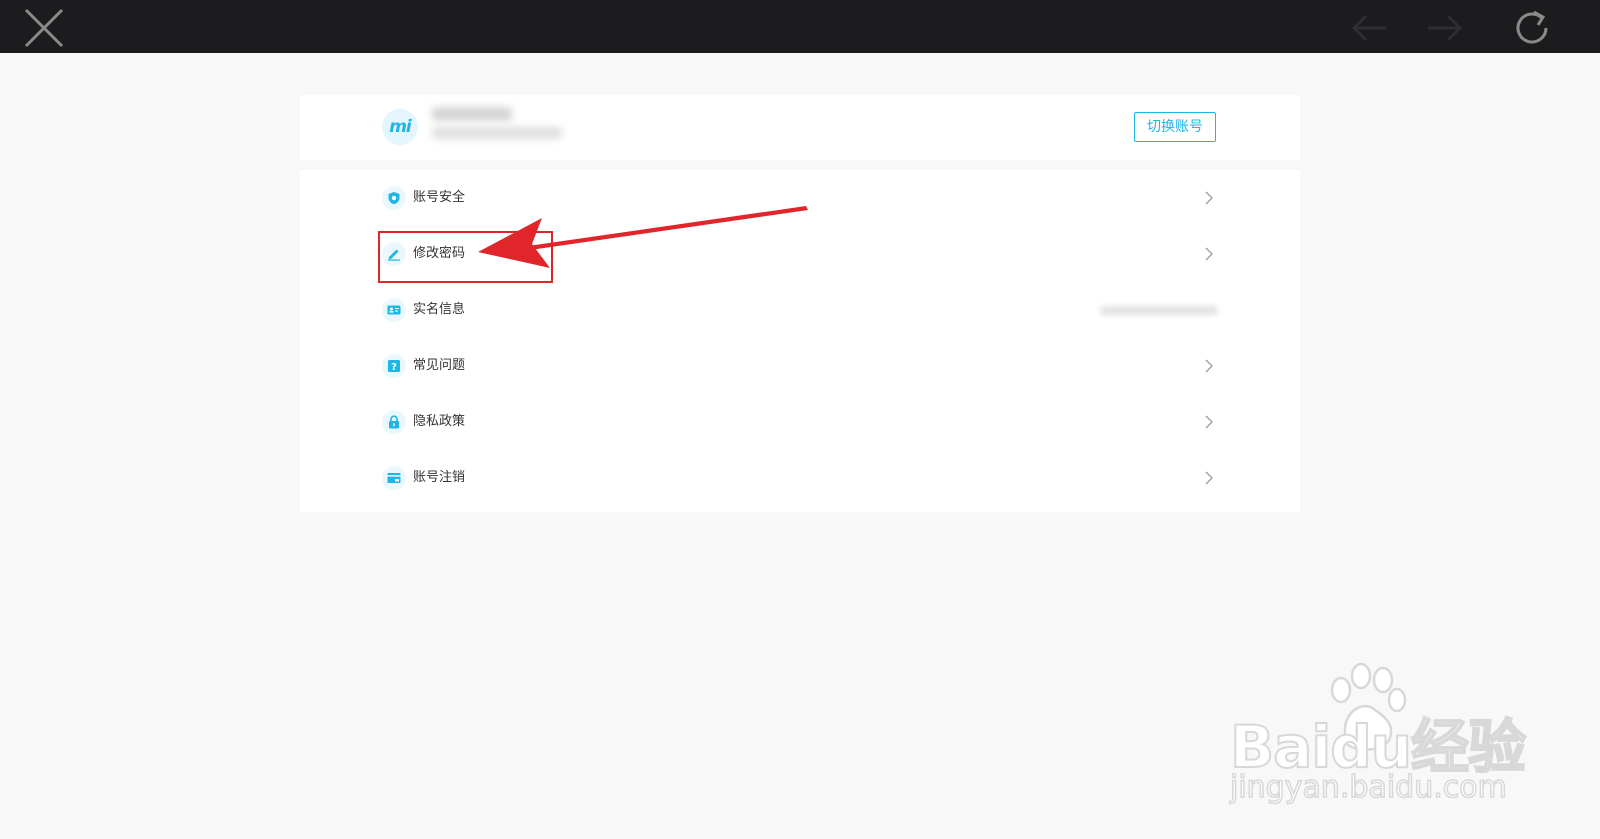 Image resolution: width=1600 pixels, height=839 pixels. I want to click on menu-item-label: 隐私政策, so click(439, 421).